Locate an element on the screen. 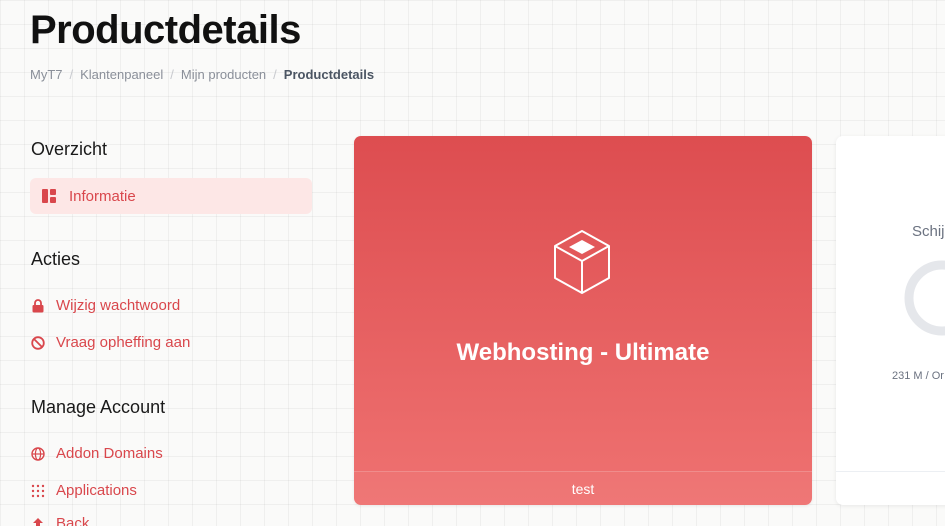  sidebar-item-informatie: Informatie is located at coordinates (171, 196).